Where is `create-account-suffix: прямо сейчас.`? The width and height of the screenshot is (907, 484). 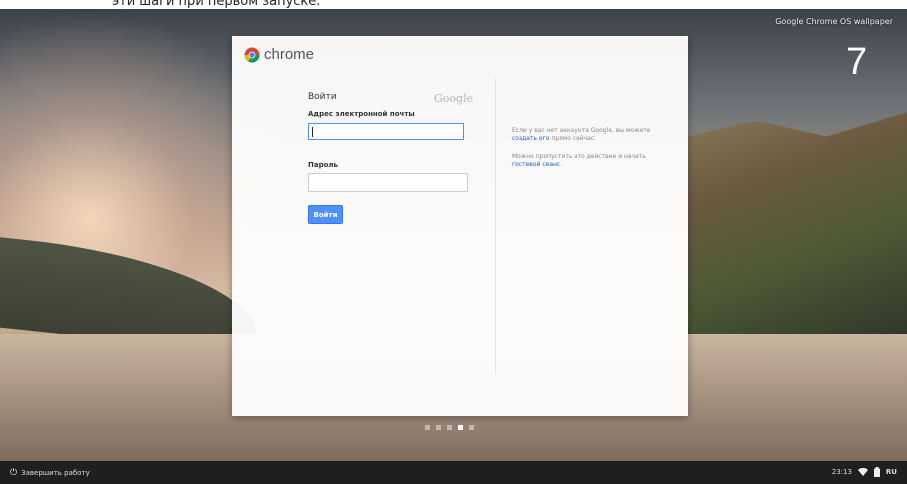
create-account-suffix: прямо сейчас. is located at coordinates (573, 138).